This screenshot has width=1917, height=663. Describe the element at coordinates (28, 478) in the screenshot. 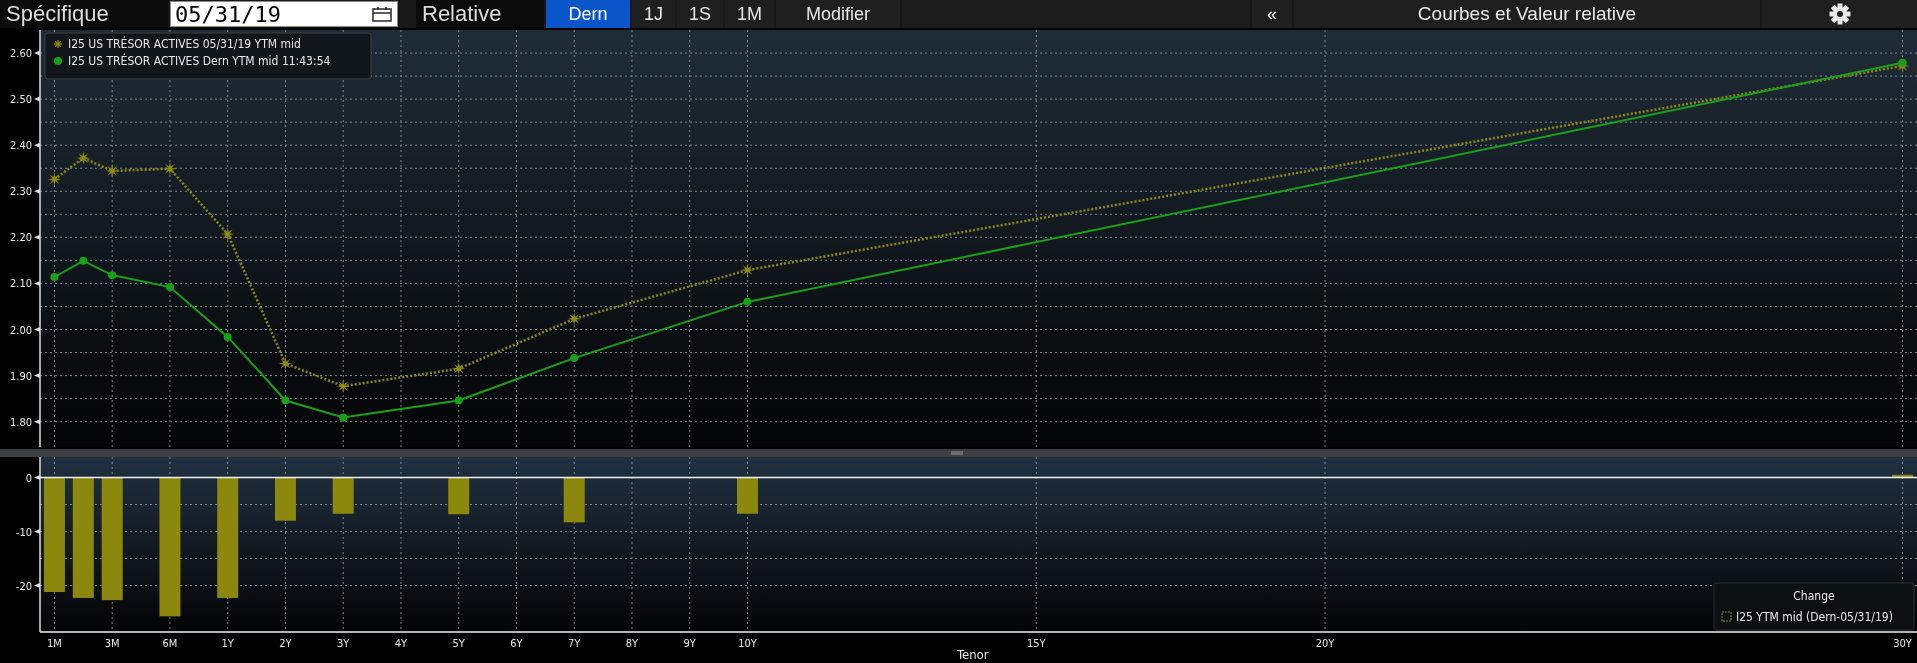

I see `axis-label: 0` at that location.